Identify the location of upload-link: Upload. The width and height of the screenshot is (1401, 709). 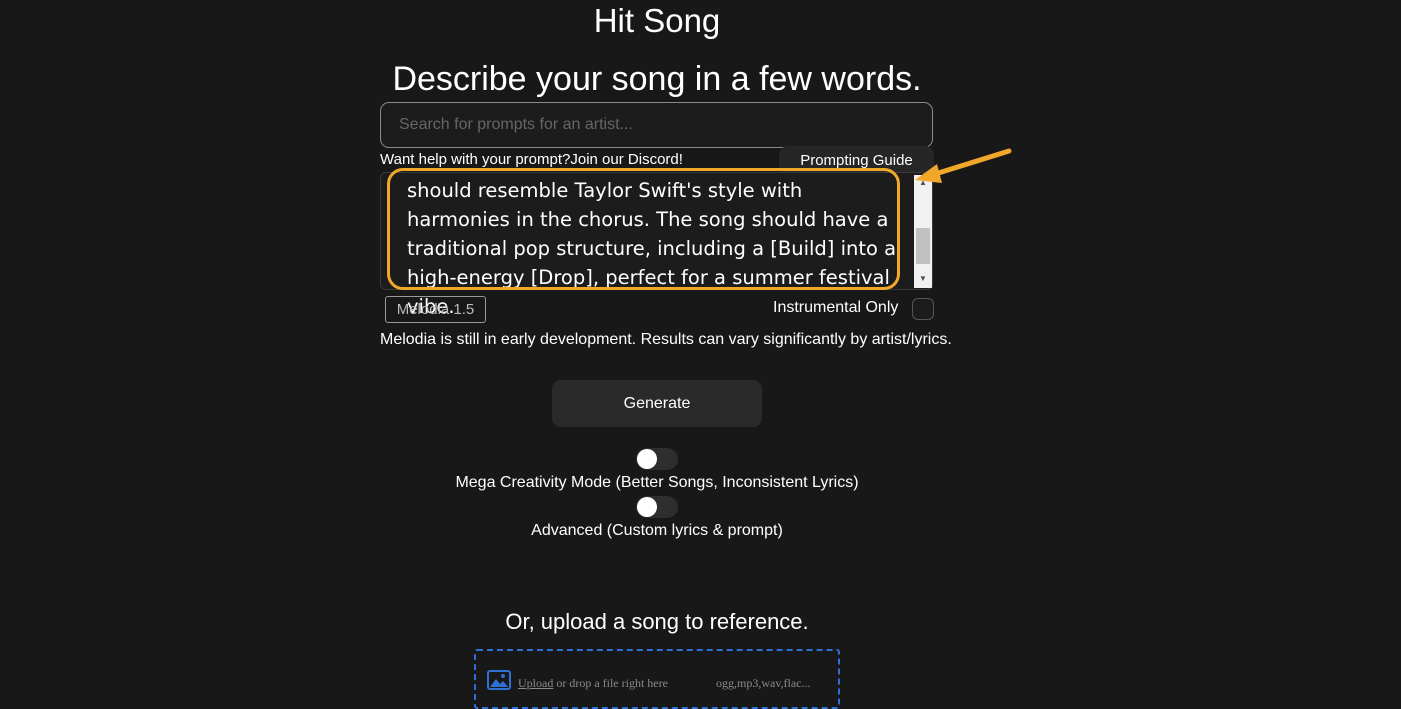
(535, 683).